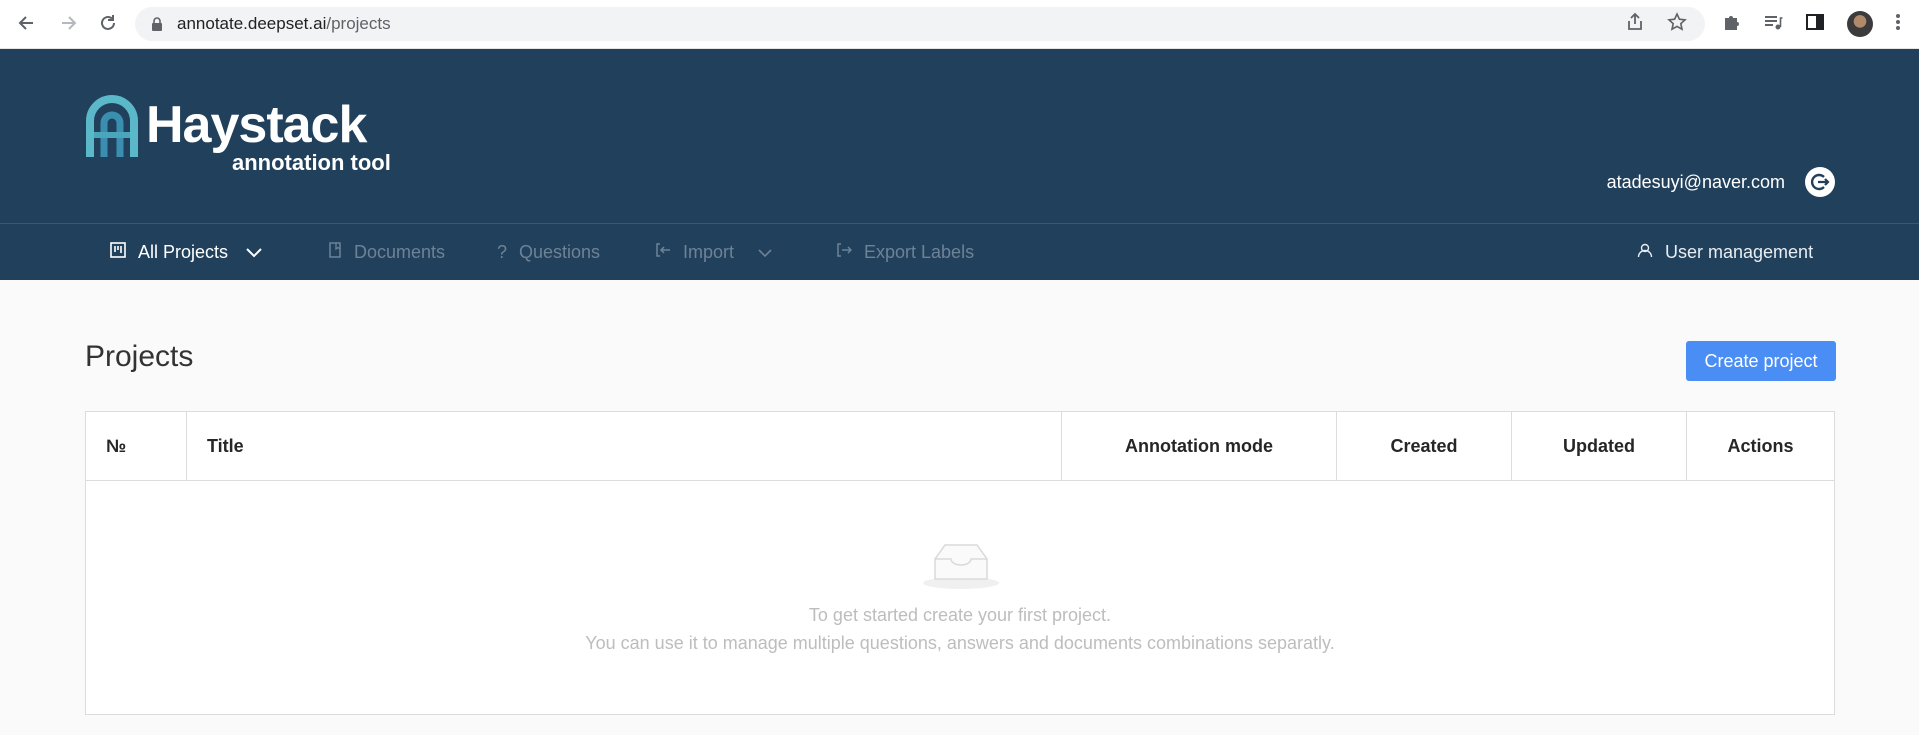  I want to click on user-email: atadesuyi@naver.com, so click(1695, 181).